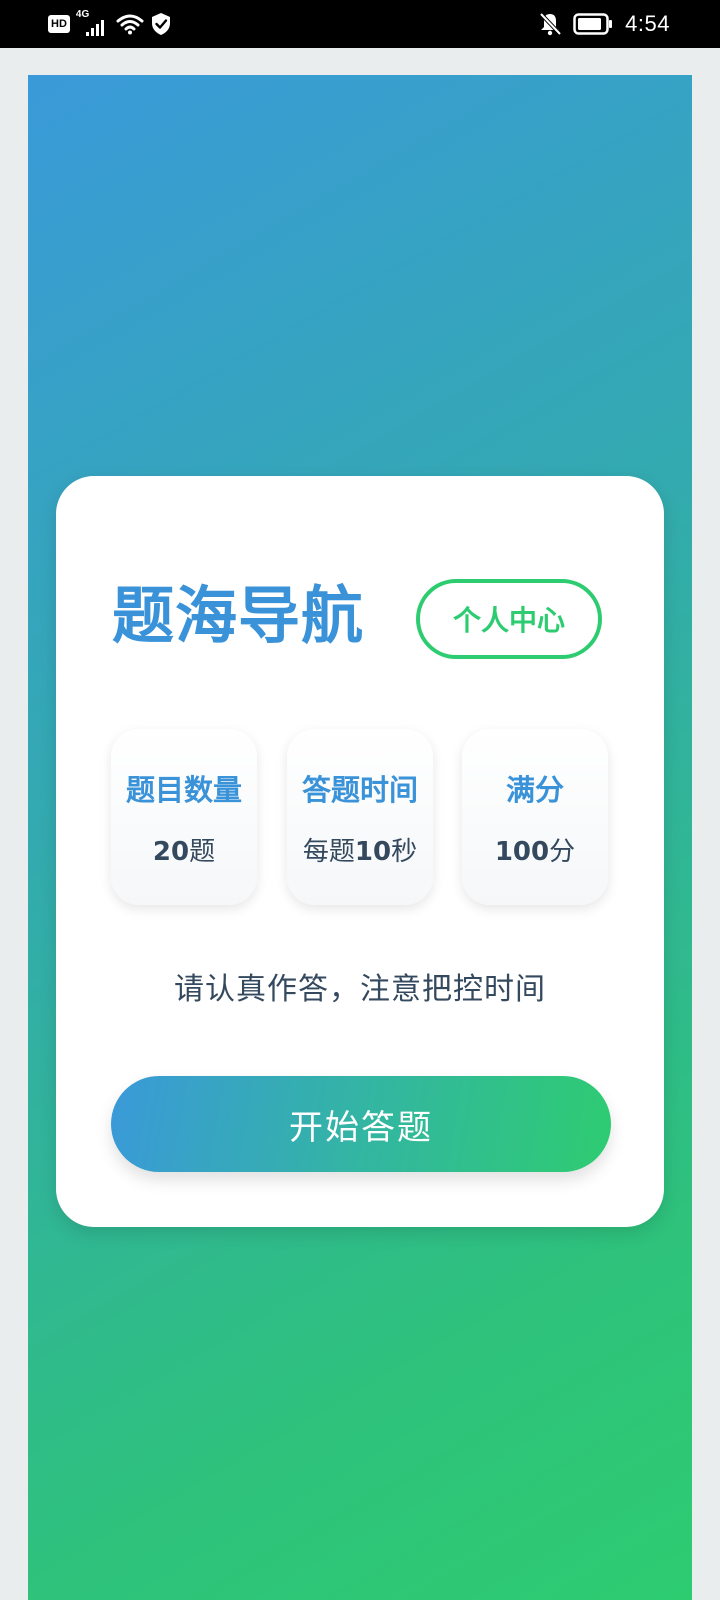 This screenshot has width=720, height=1600. I want to click on stat-value: 每题10秒, so click(360, 852).